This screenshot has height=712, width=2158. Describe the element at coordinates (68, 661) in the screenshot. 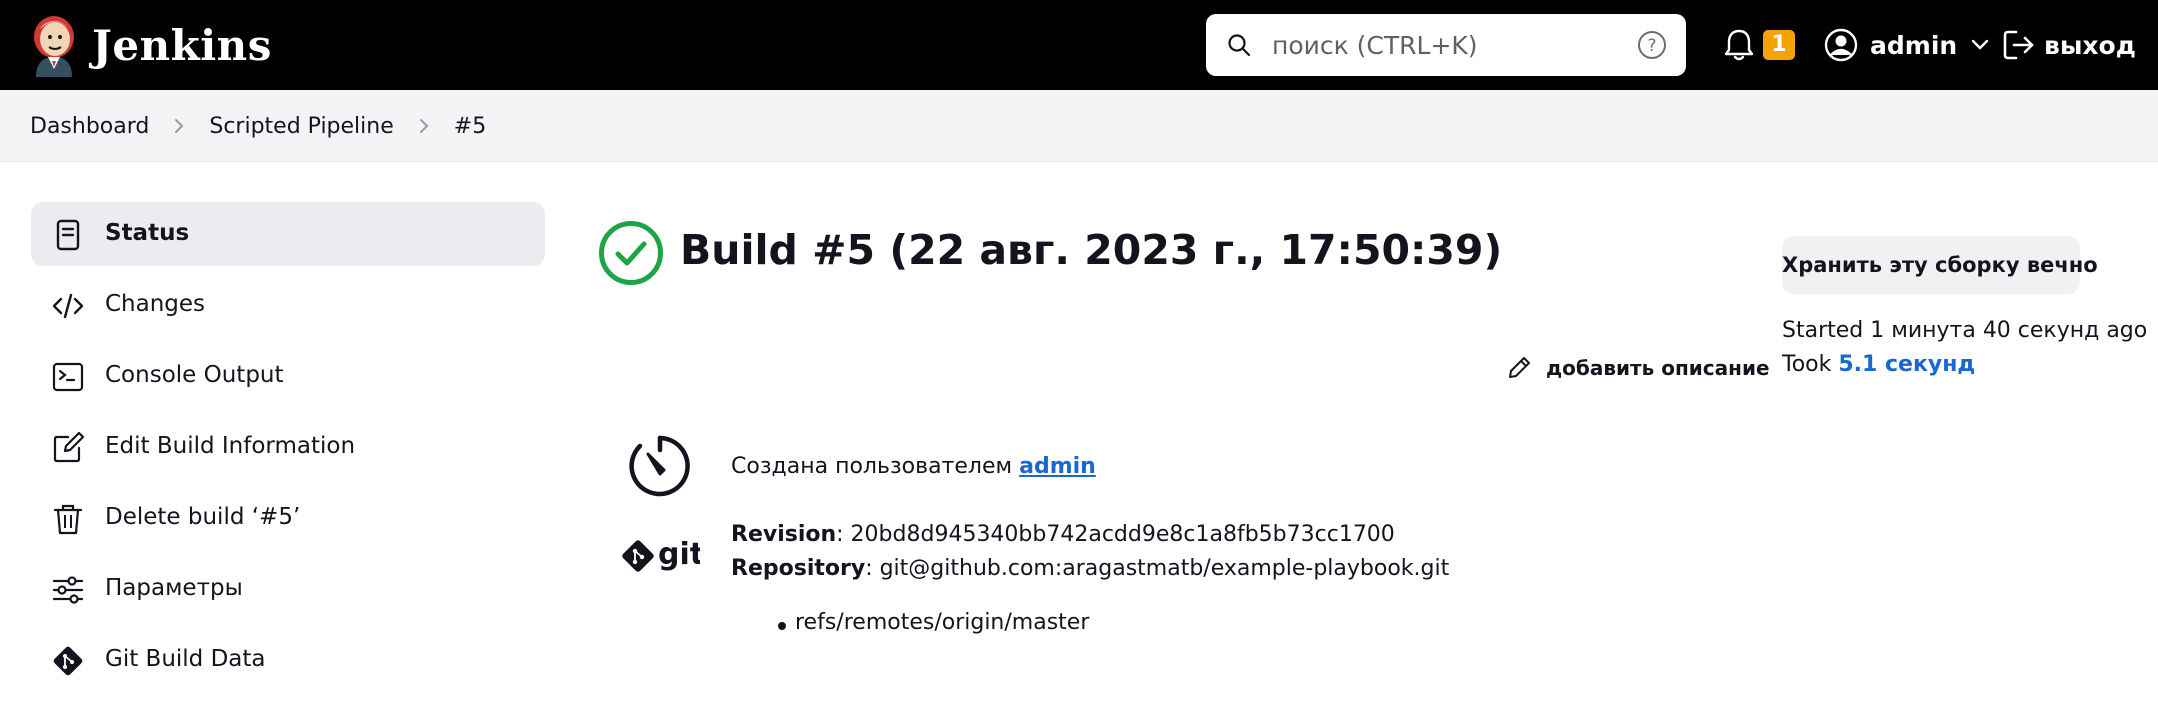

I see `git-icon` at that location.